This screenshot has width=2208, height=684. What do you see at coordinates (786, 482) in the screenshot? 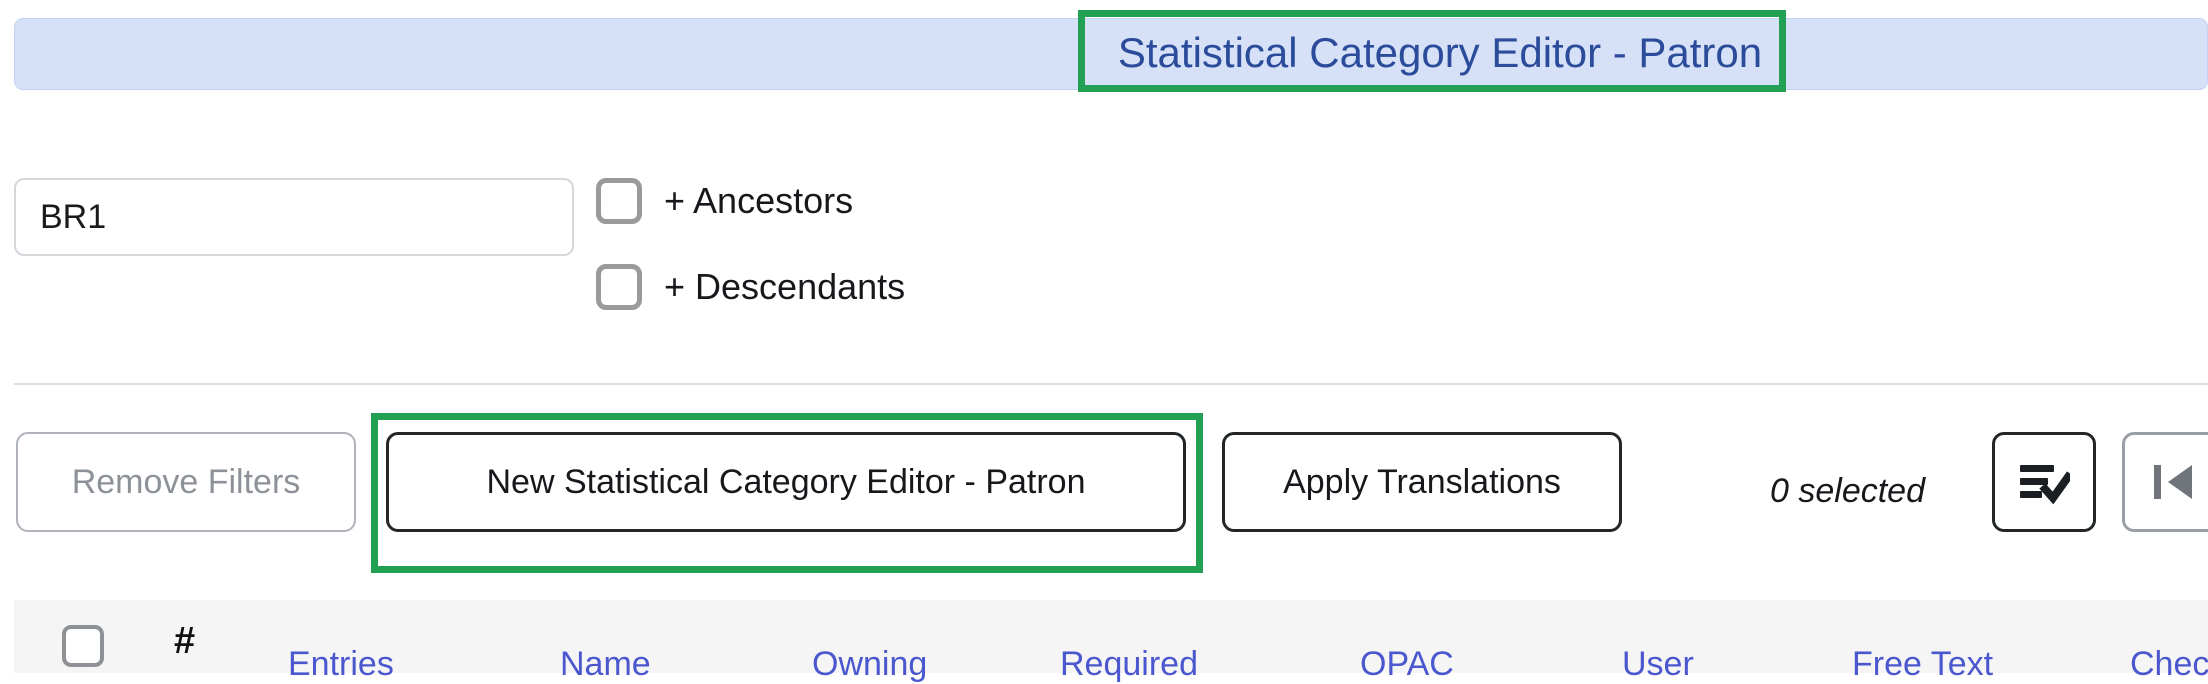
I see `new-statistical-category-editor-button: New Statistical Category Editor - Patron` at bounding box center [786, 482].